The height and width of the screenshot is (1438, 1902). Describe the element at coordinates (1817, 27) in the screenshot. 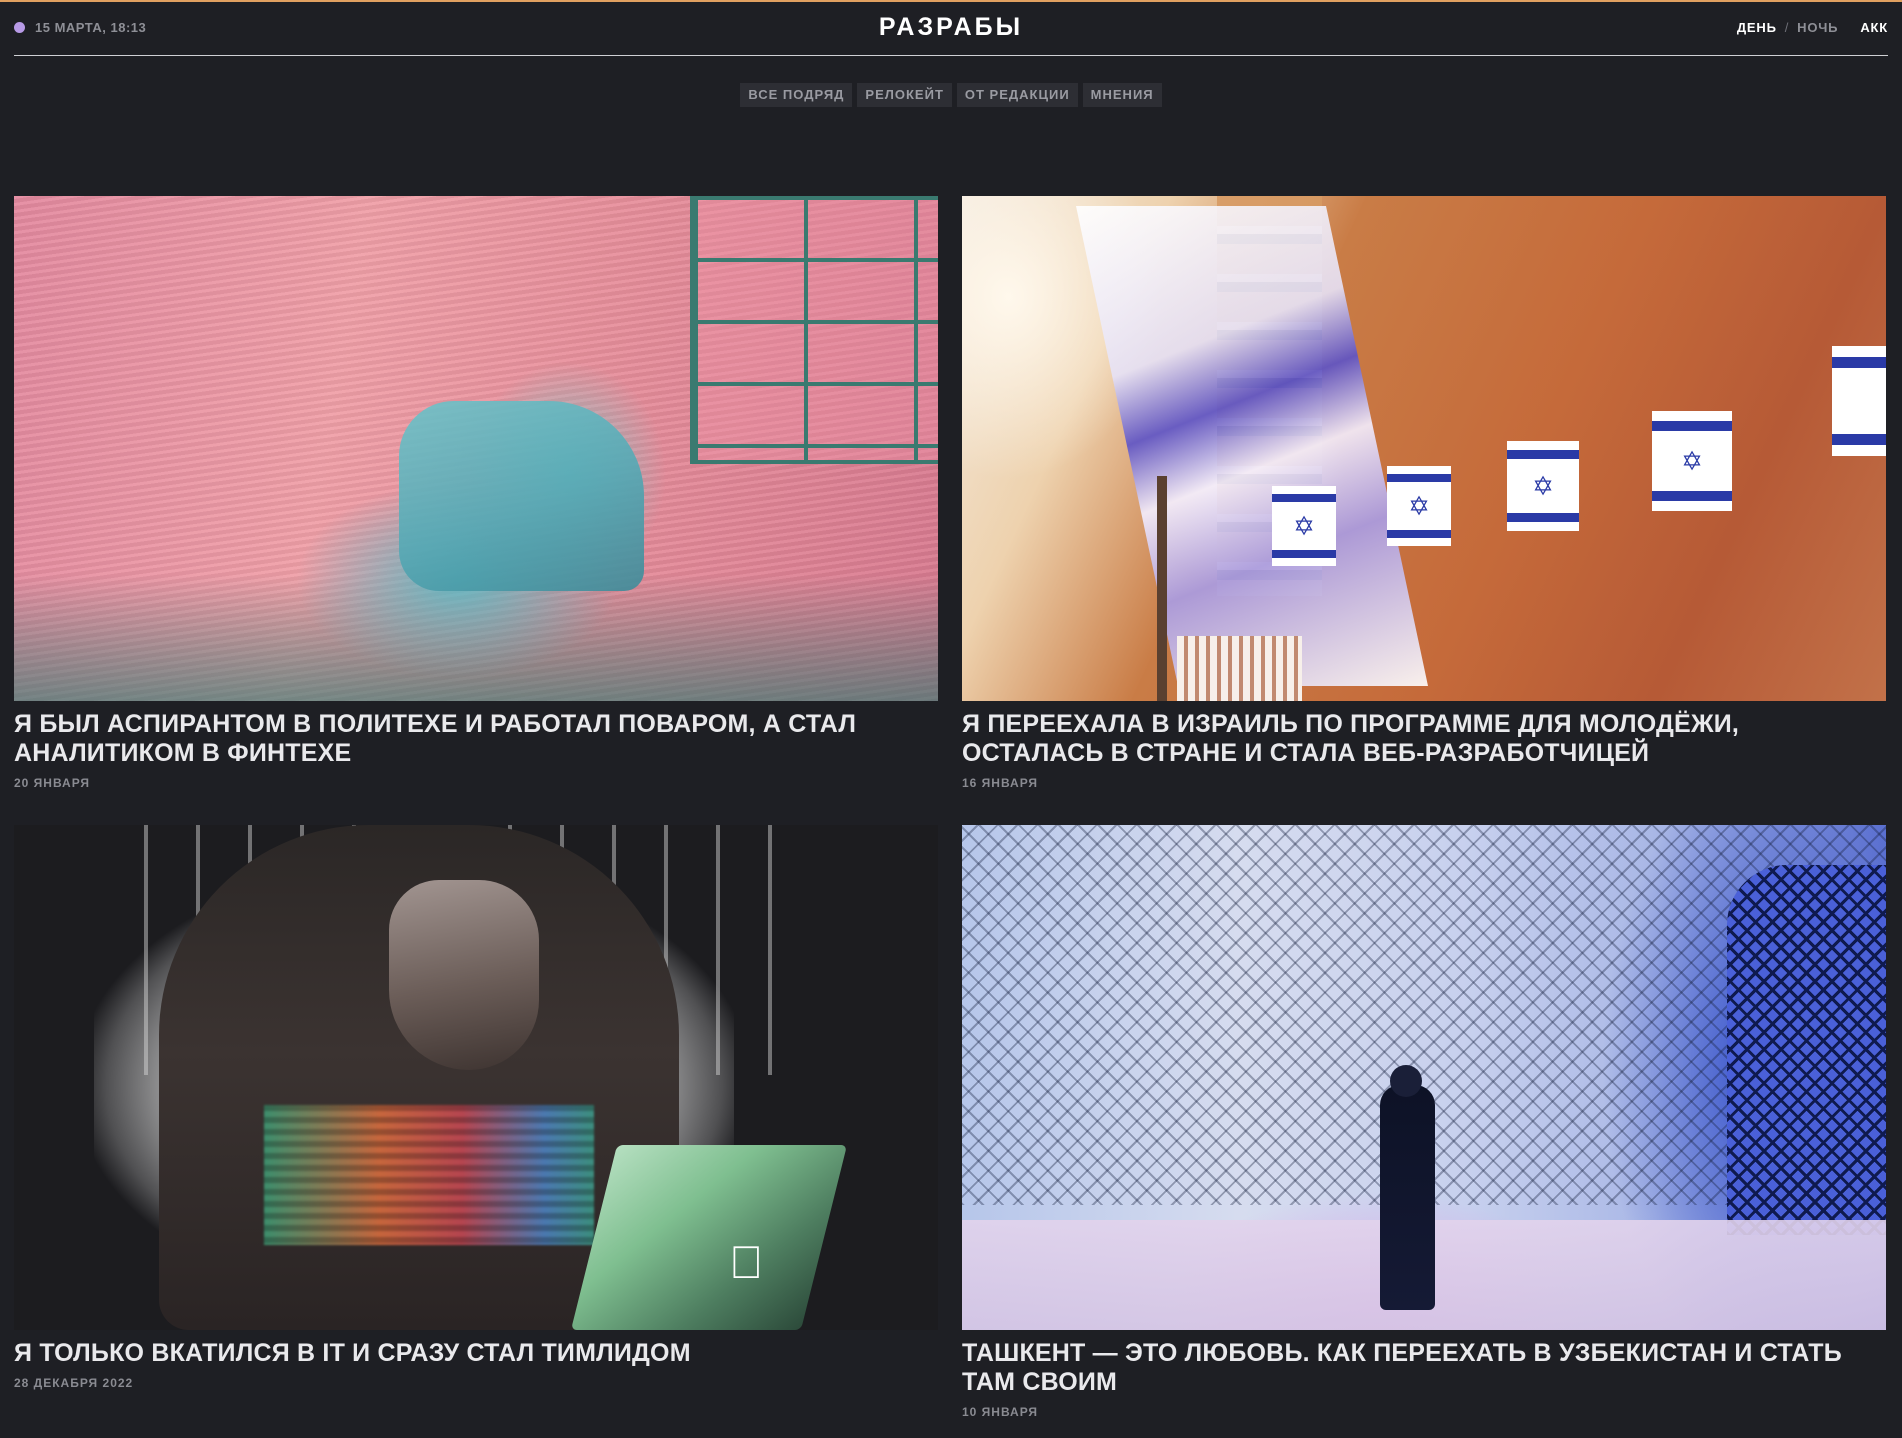

I see `theme-night-toggle: НОЧЬ` at that location.